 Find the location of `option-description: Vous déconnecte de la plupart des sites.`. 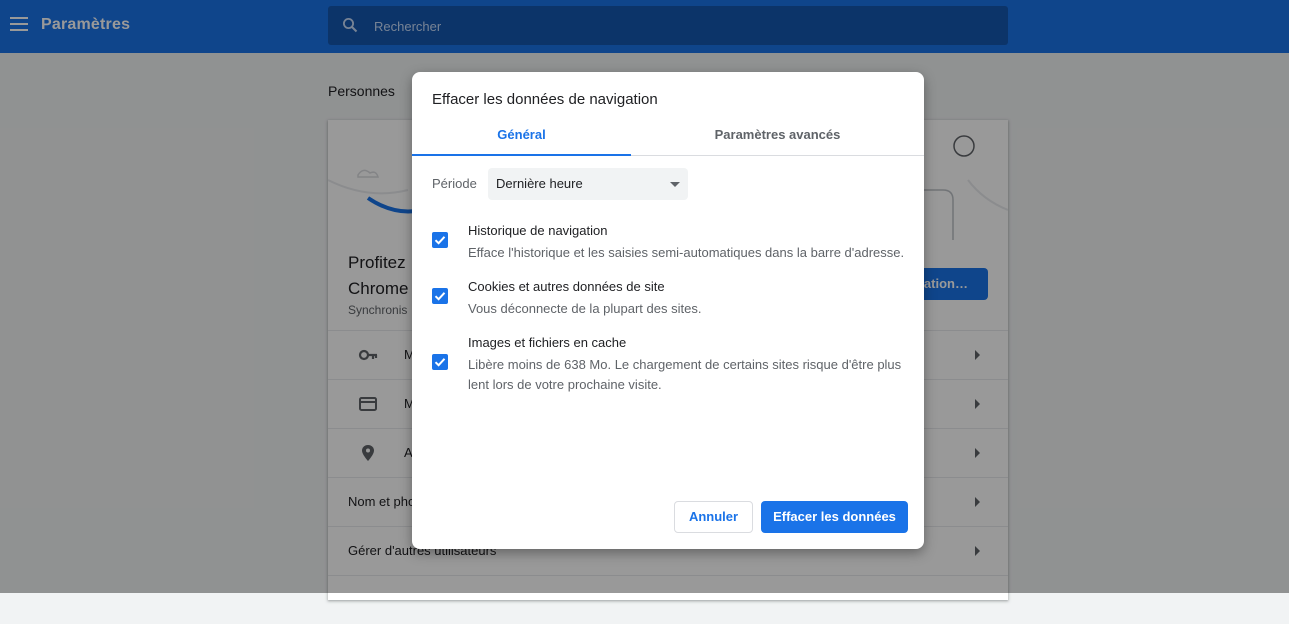

option-description: Vous déconnecte de la plupart des sites. is located at coordinates (585, 308).